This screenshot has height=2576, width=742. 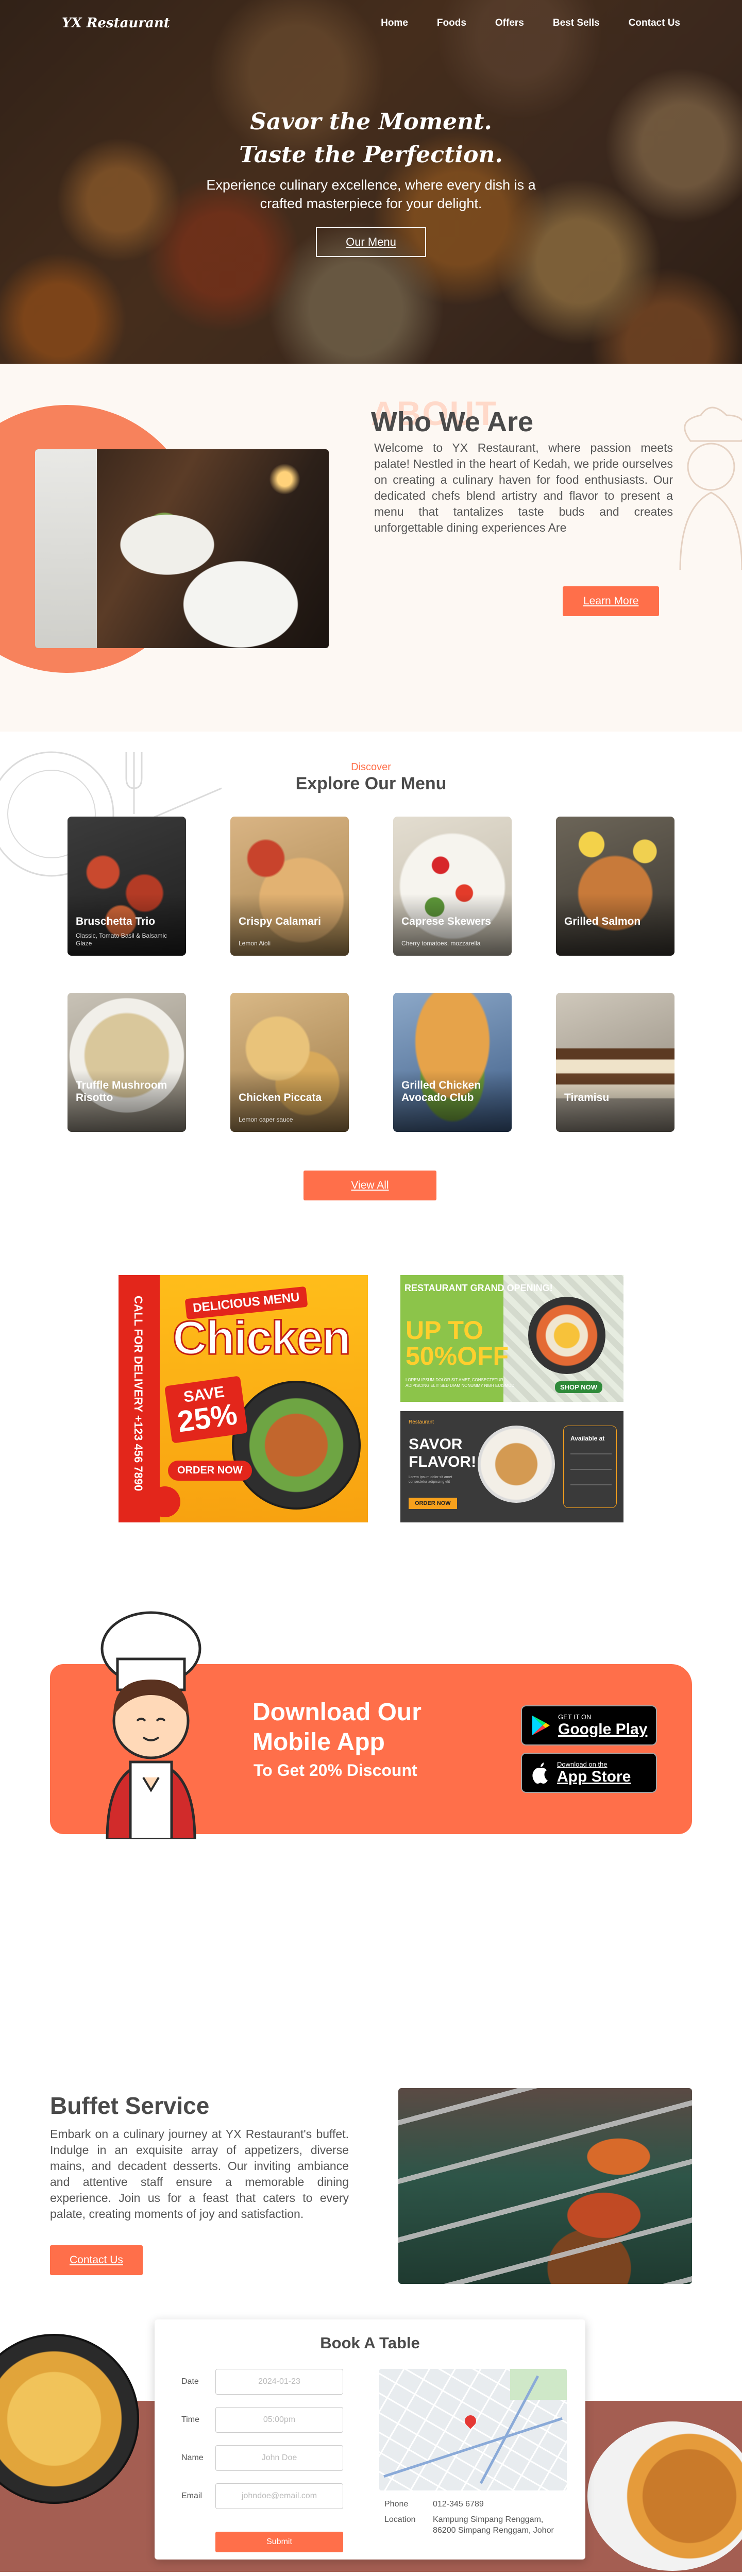 I want to click on google-play-icon, so click(x=541, y=1726).